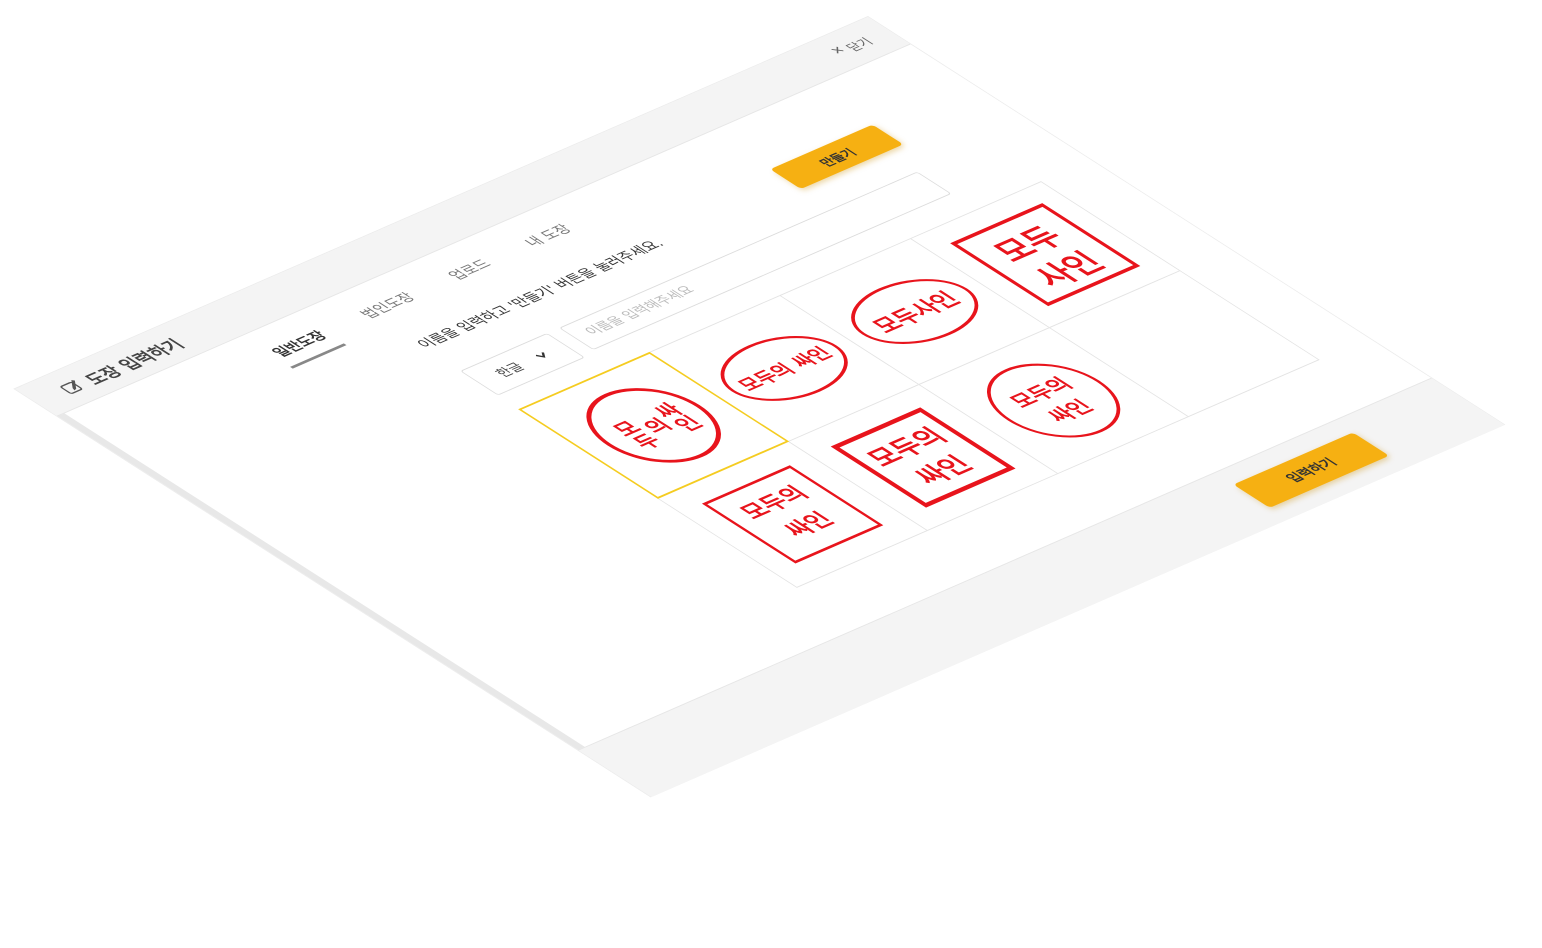 This screenshot has height=948, width=1542. What do you see at coordinates (541, 355) in the screenshot?
I see `chevron-down-icon` at bounding box center [541, 355].